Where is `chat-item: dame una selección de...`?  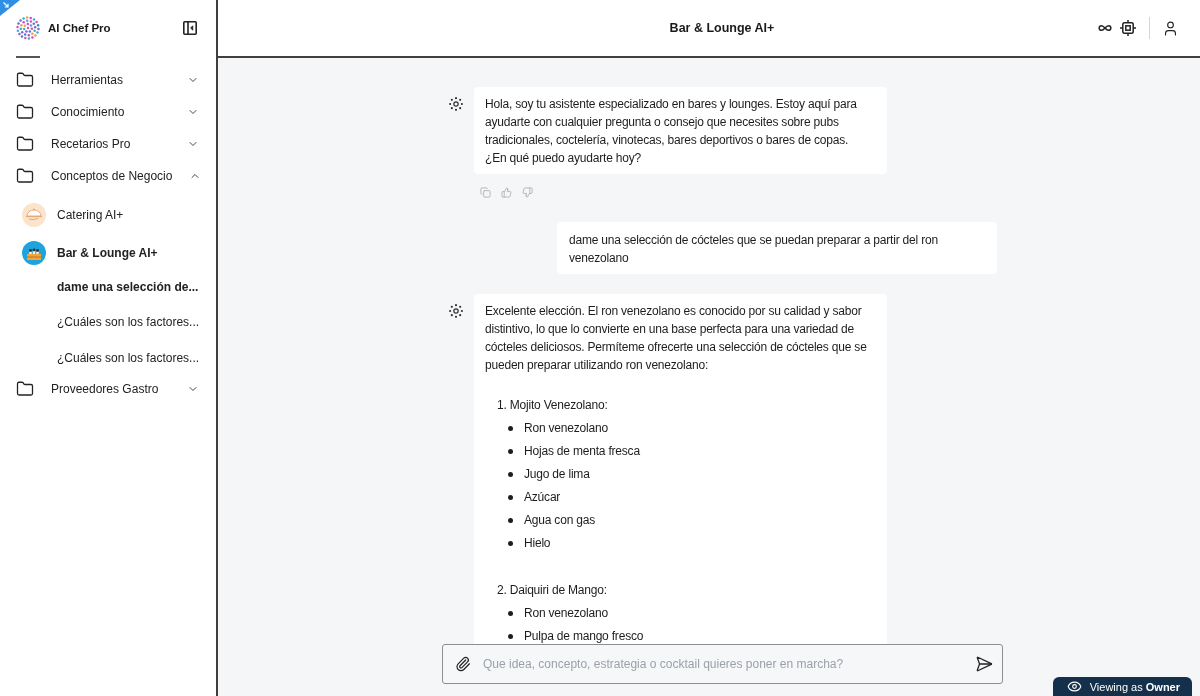
chat-item: dame una selección de... is located at coordinates (108, 287).